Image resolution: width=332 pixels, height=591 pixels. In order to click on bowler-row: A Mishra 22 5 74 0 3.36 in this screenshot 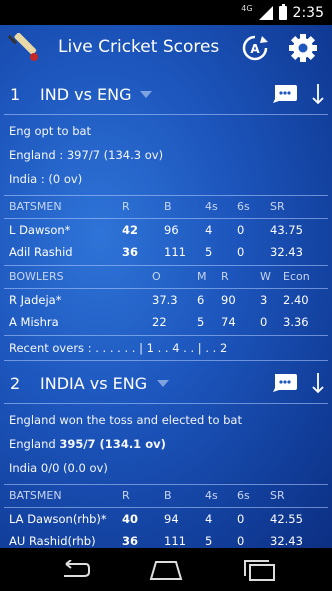, I will do `click(159, 322)`.